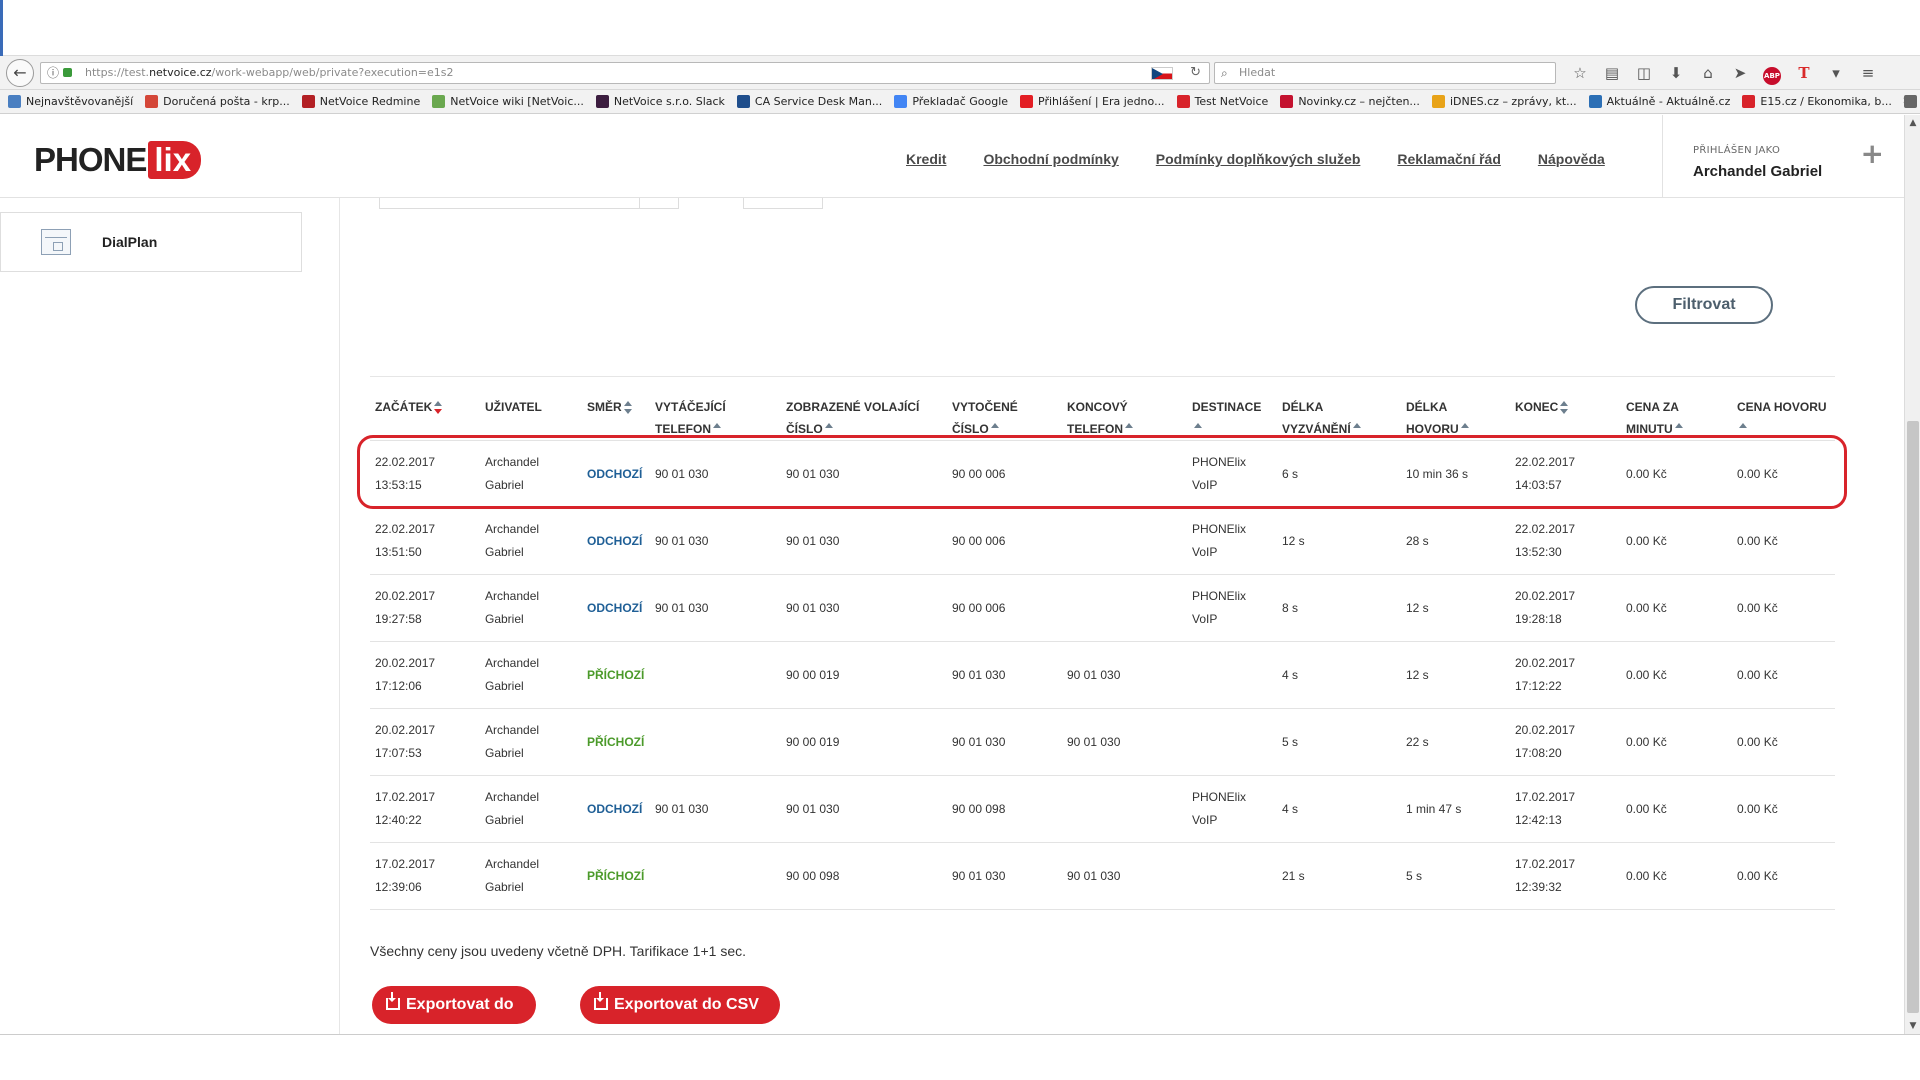 The image size is (1920, 1080). I want to click on end-date: 22.02.2017, so click(1545, 462).